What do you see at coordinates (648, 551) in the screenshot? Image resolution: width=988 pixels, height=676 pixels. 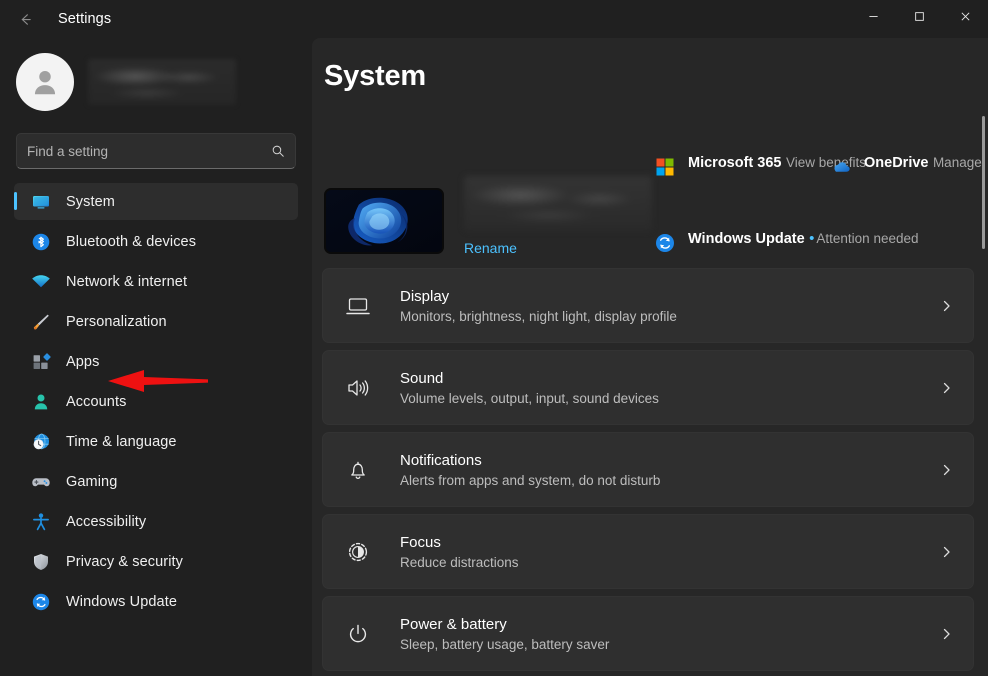 I see `settings-card-focus: Focus Reduce distractions` at bounding box center [648, 551].